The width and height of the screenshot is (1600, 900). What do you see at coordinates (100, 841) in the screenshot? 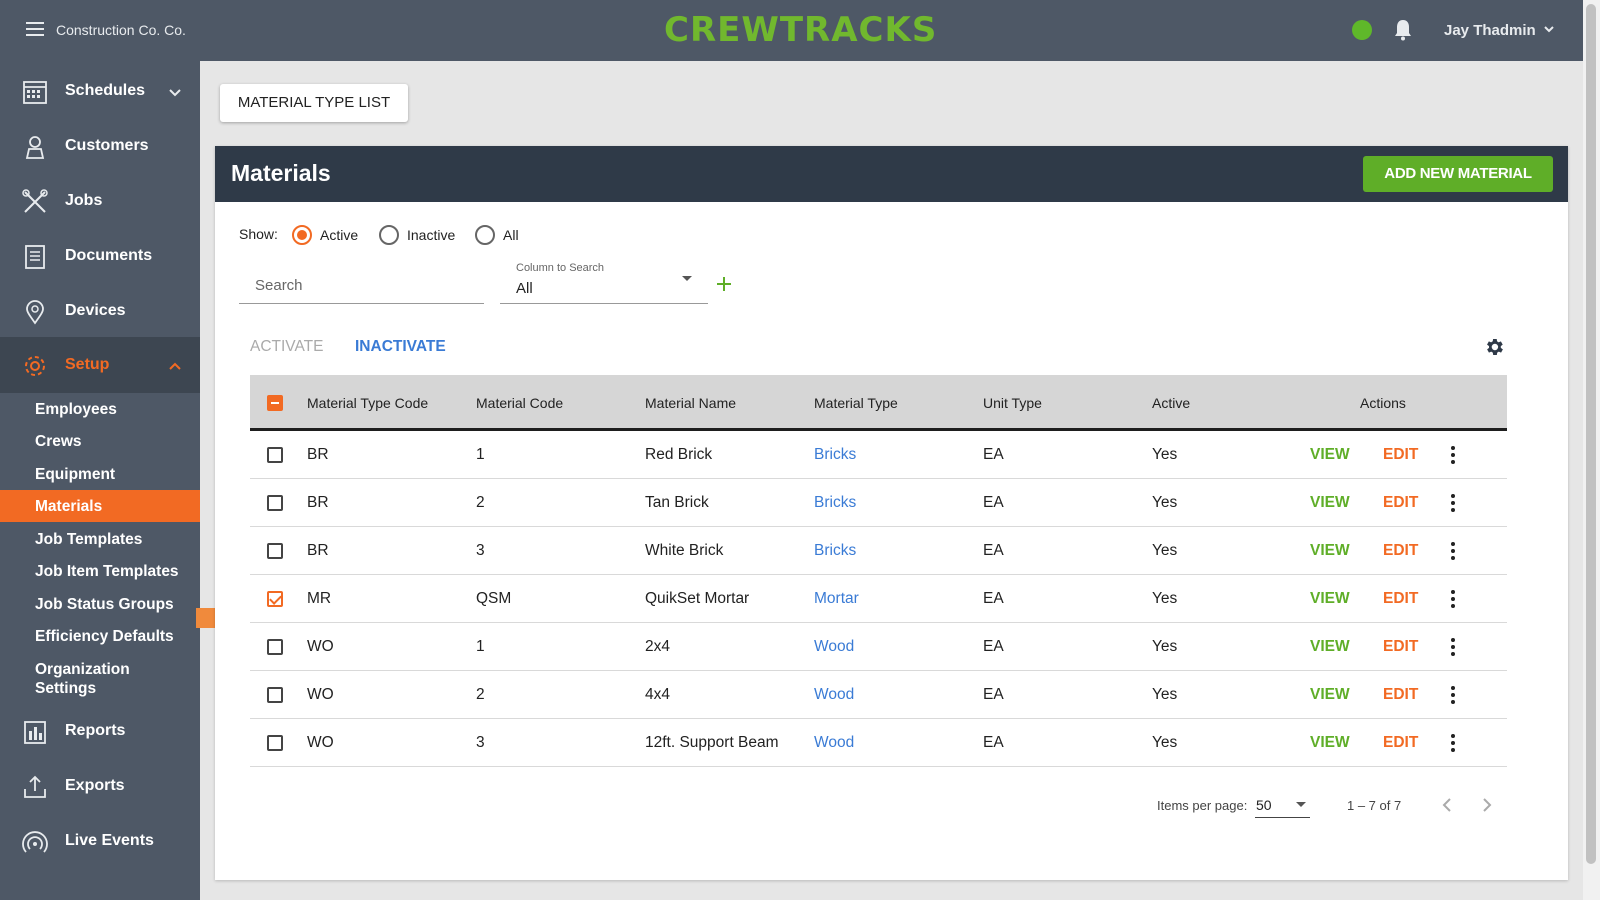
I see `sidebar-item-live-events: Live Events` at bounding box center [100, 841].